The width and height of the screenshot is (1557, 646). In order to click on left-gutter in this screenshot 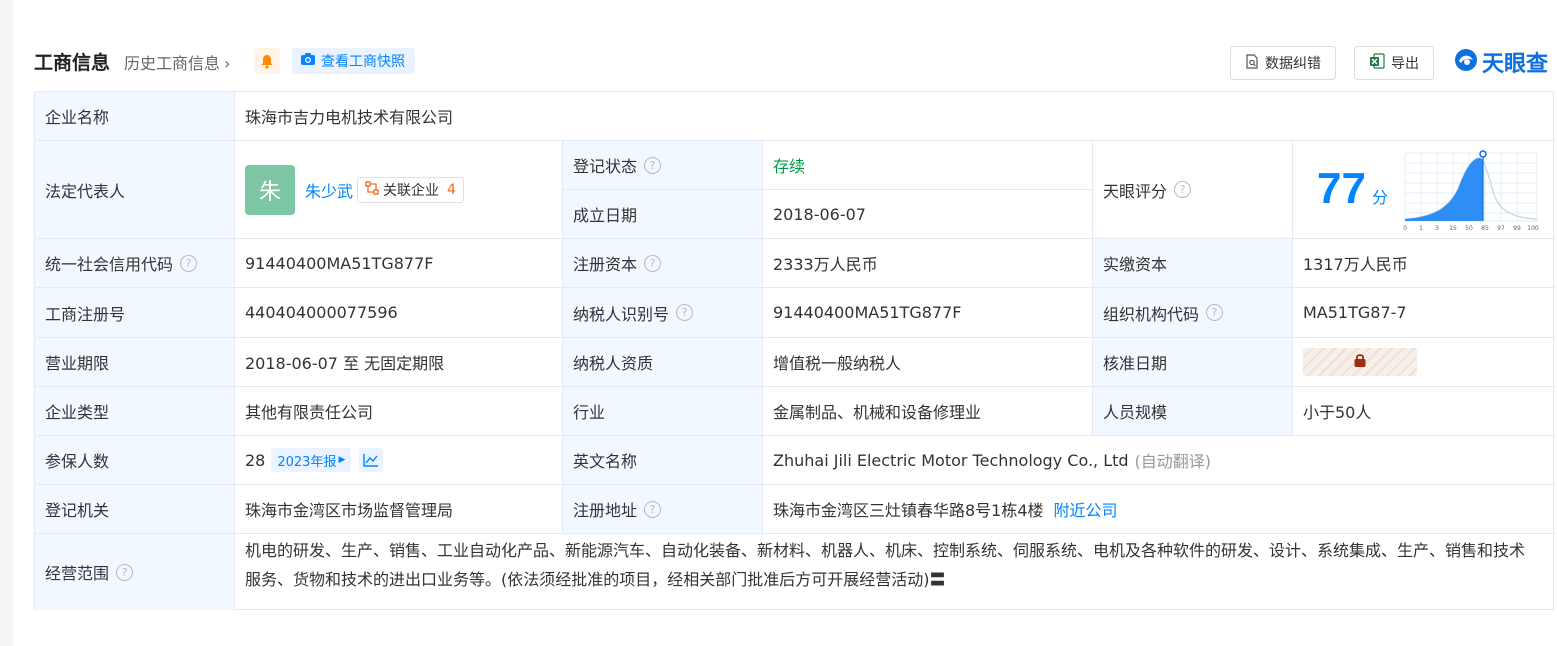, I will do `click(6, 323)`.